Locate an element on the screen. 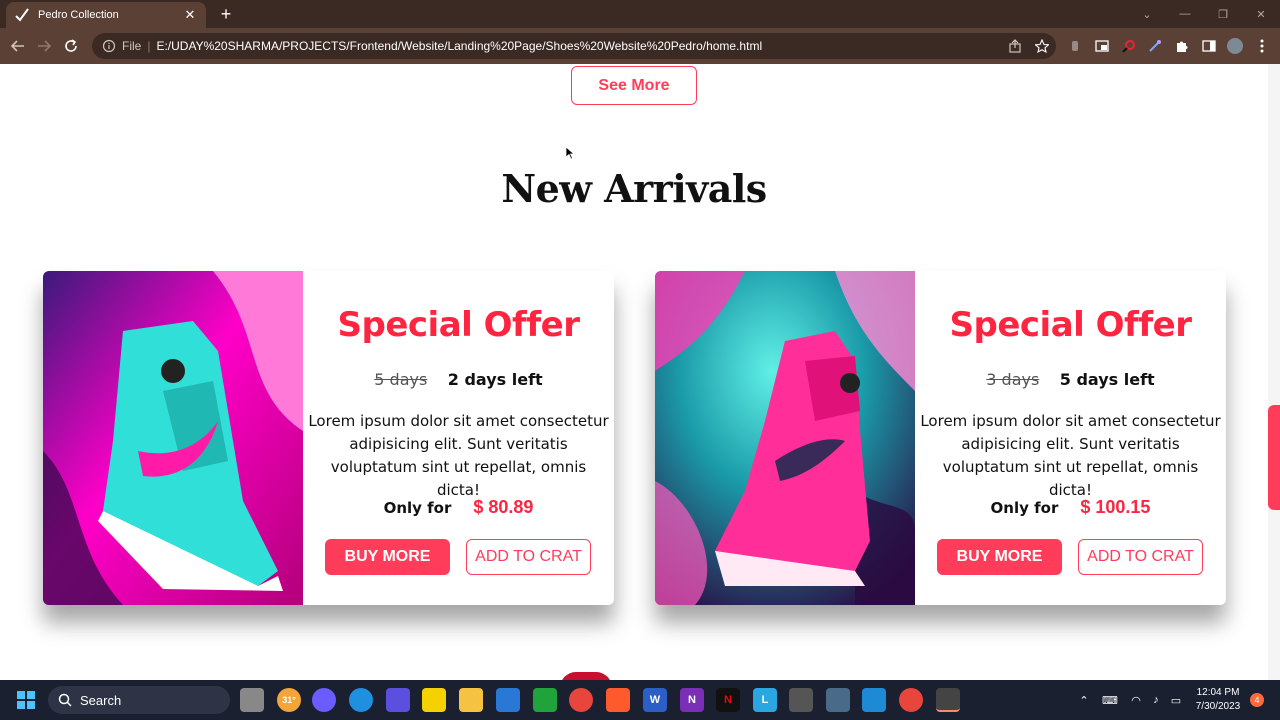 The height and width of the screenshot is (720, 1280). price-value: $ 100.15 is located at coordinates (1115, 507).